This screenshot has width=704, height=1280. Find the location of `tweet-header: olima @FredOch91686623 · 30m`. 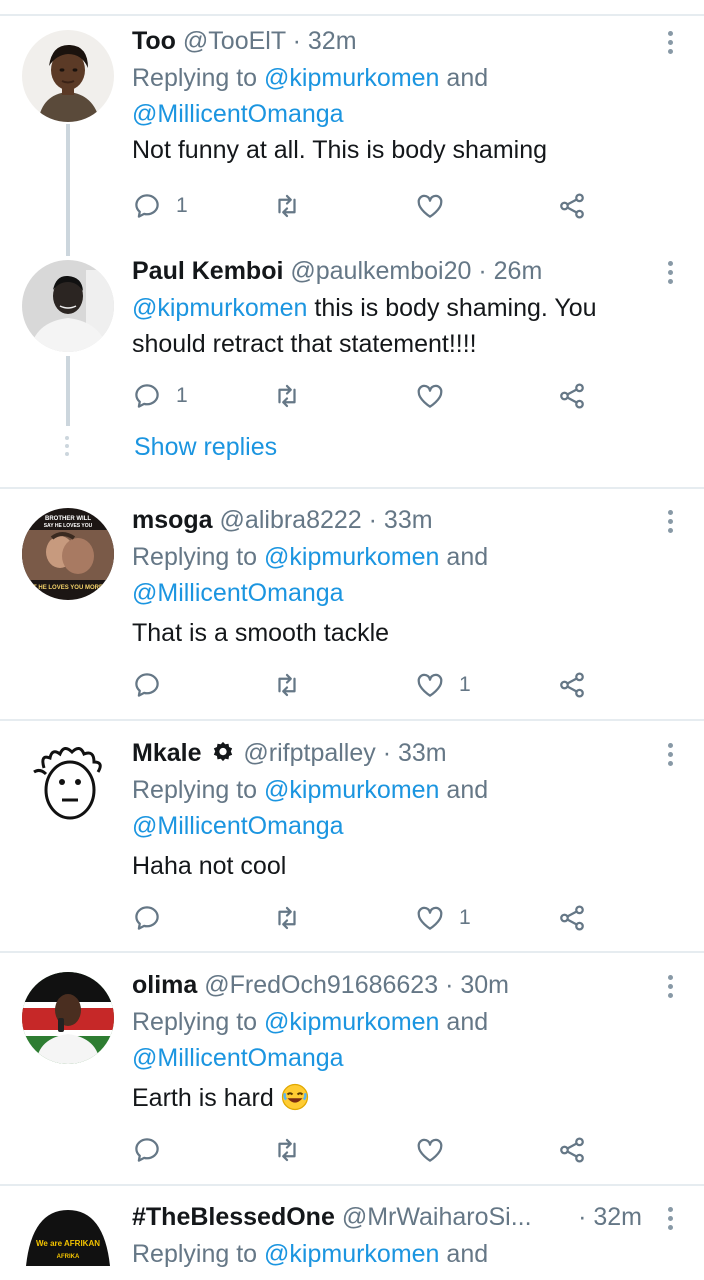

tweet-header: olima @FredOch91686623 · 30m is located at coordinates (388, 985).